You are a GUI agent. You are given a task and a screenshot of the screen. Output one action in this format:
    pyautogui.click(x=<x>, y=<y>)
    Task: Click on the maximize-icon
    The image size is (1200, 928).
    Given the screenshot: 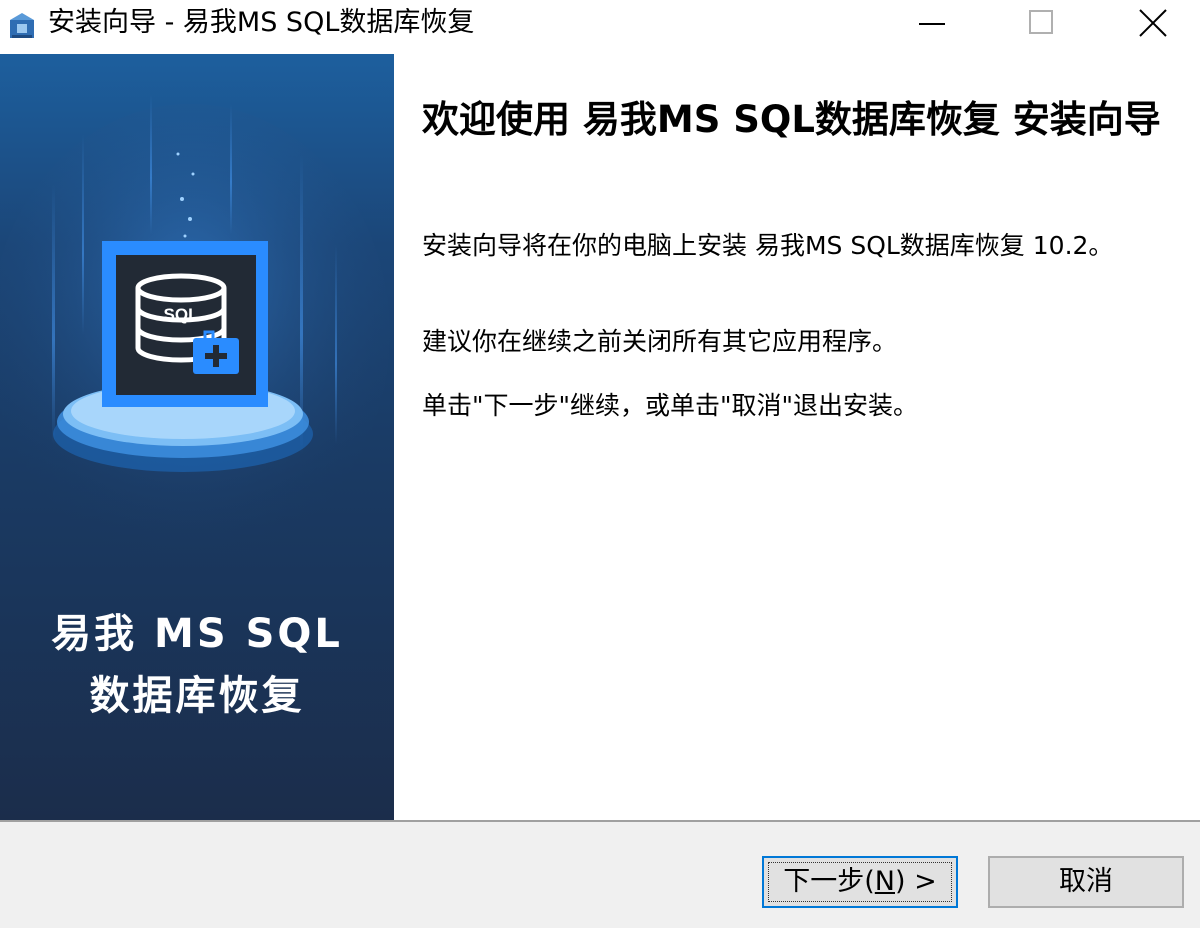 What is the action you would take?
    pyautogui.click(x=1041, y=22)
    